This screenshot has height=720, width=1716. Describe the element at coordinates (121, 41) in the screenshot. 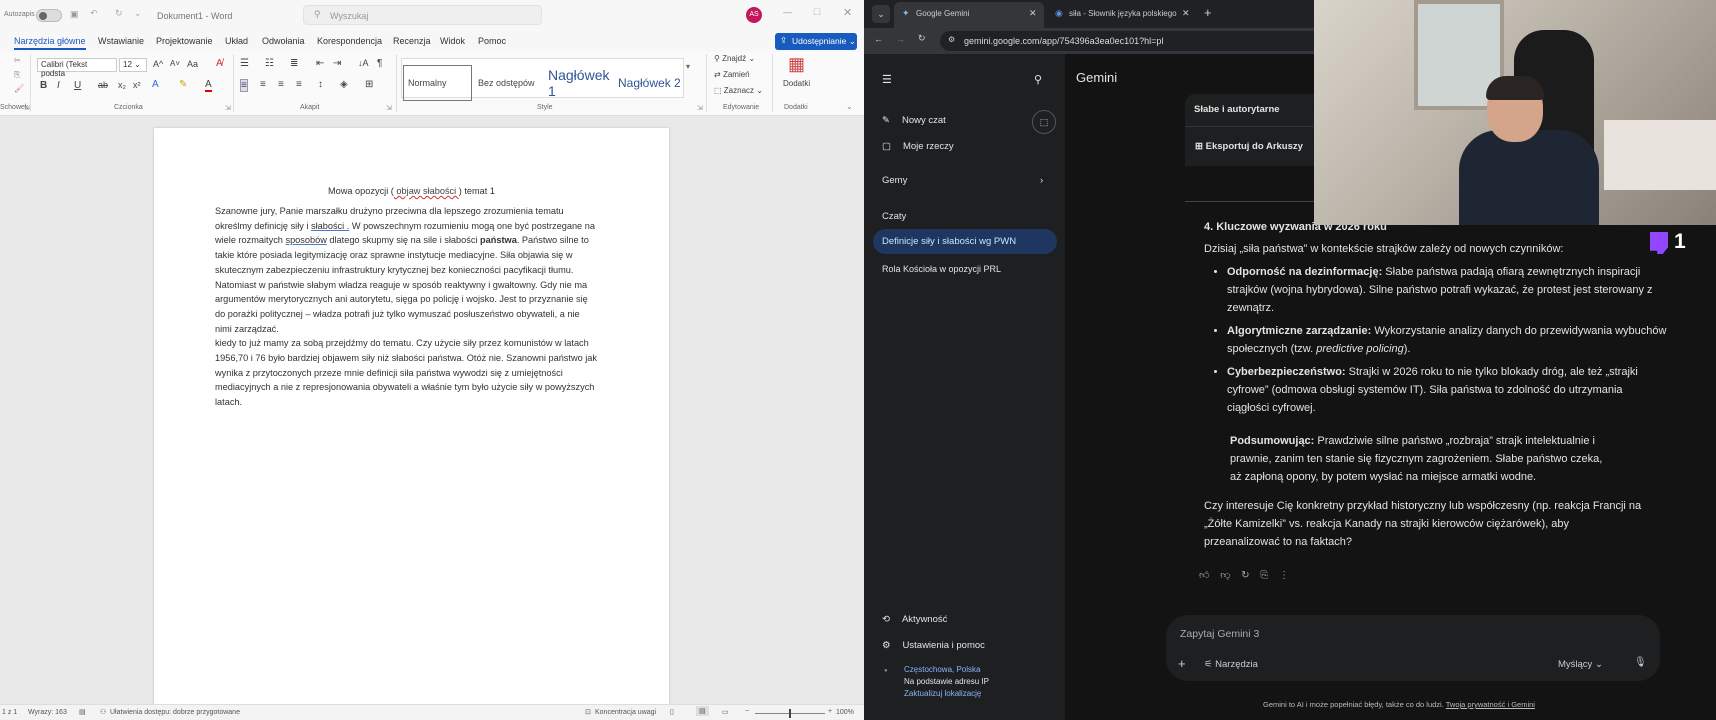

I see `tab-insert: Wstawianie` at that location.